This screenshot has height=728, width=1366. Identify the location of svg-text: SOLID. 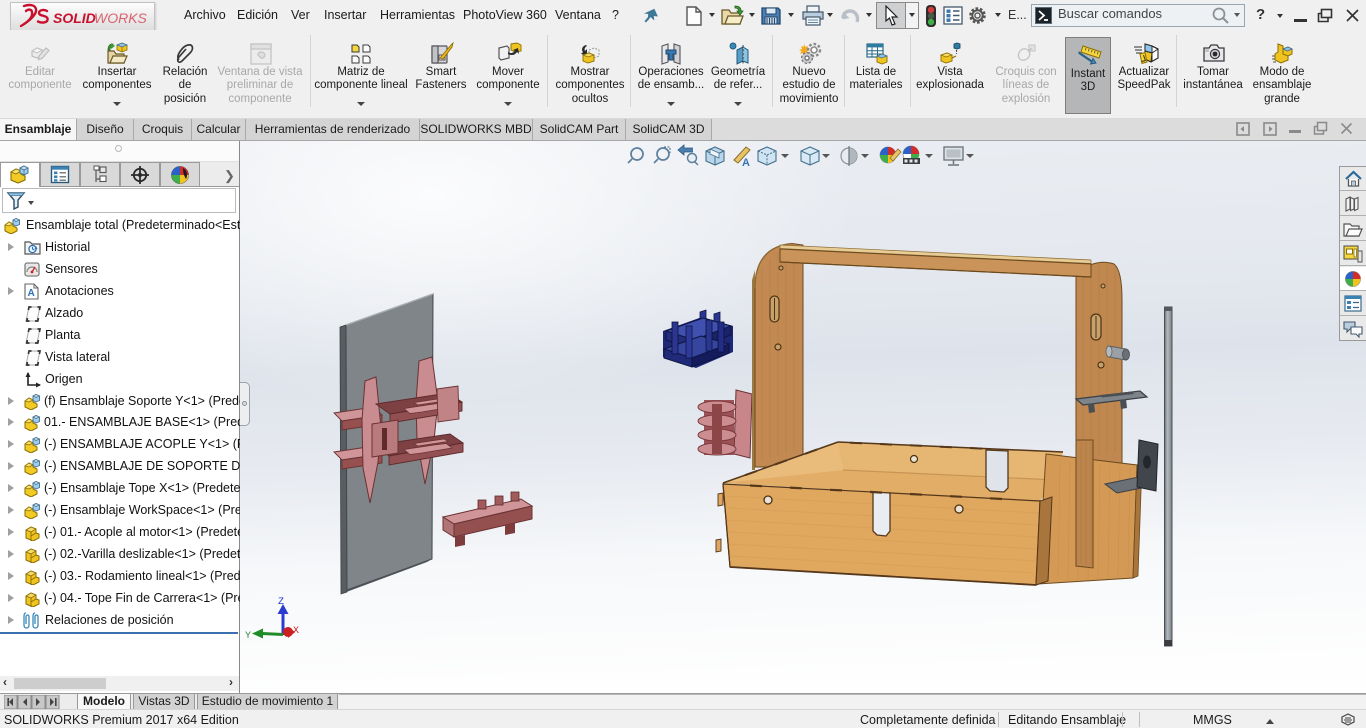
(74, 18).